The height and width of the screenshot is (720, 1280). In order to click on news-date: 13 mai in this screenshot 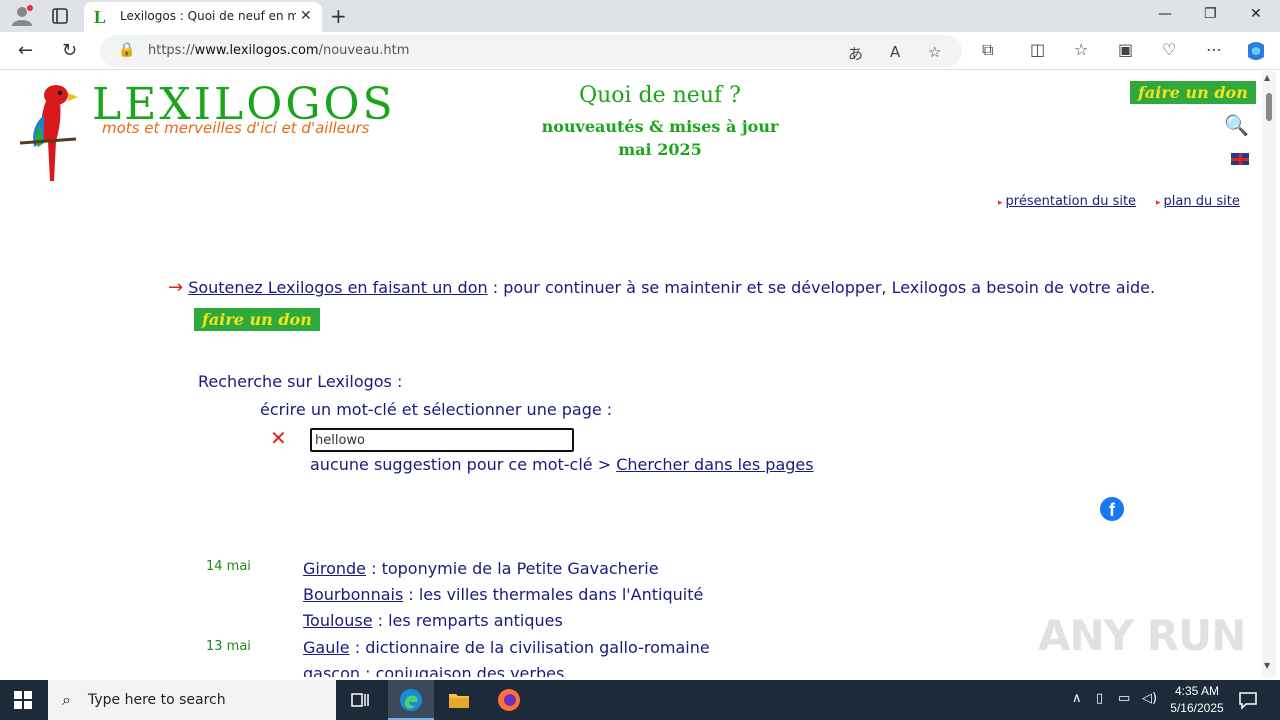, I will do `click(228, 646)`.